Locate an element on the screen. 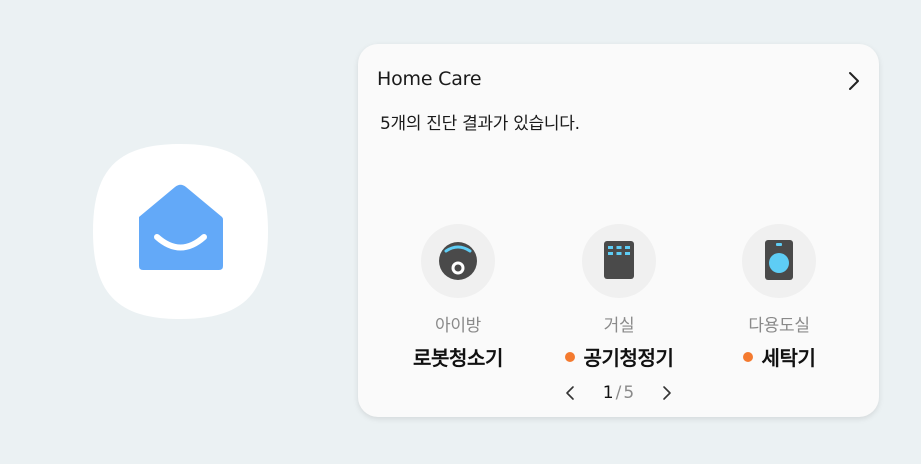  widget-title: Home Care is located at coordinates (429, 79).